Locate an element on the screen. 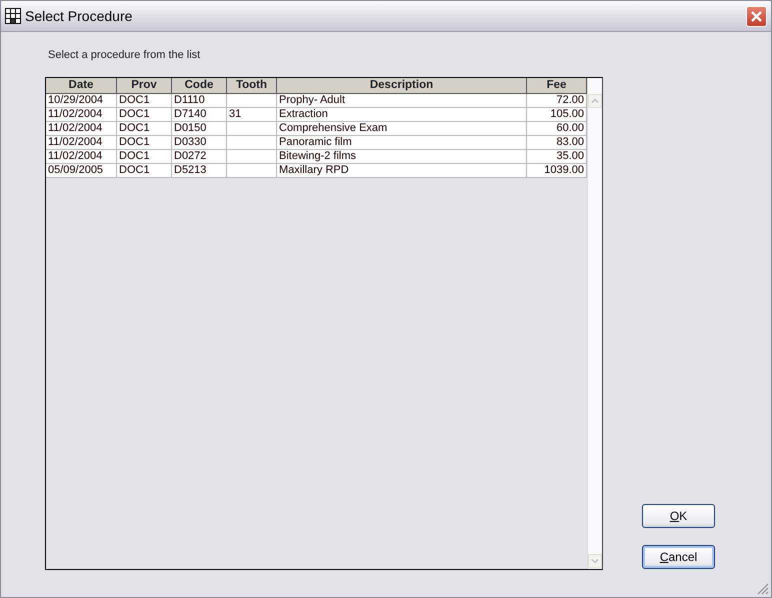  table-cell: 05/09/2005 is located at coordinates (81, 171).